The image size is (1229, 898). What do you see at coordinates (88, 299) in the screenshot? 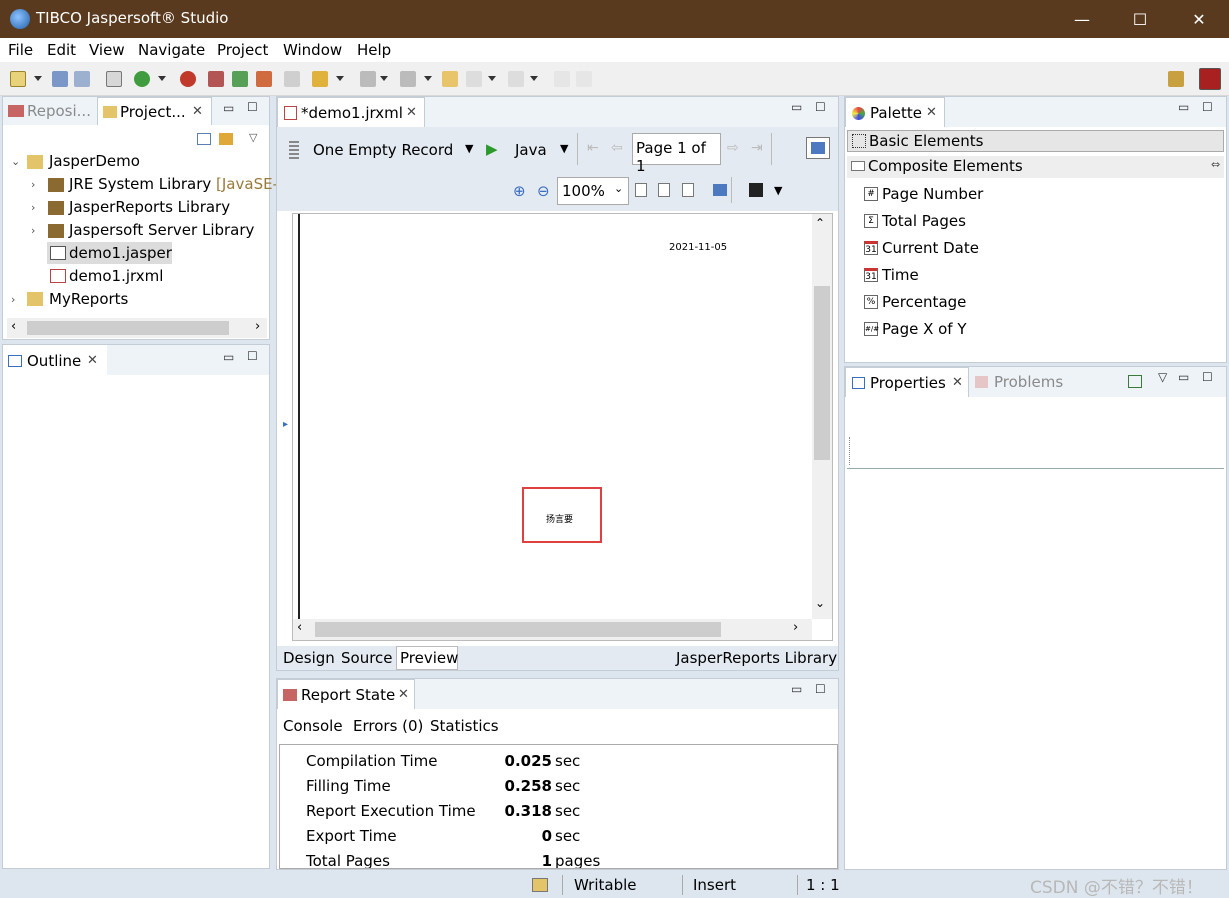
I see `tree-item-myreports: MyReports` at bounding box center [88, 299].